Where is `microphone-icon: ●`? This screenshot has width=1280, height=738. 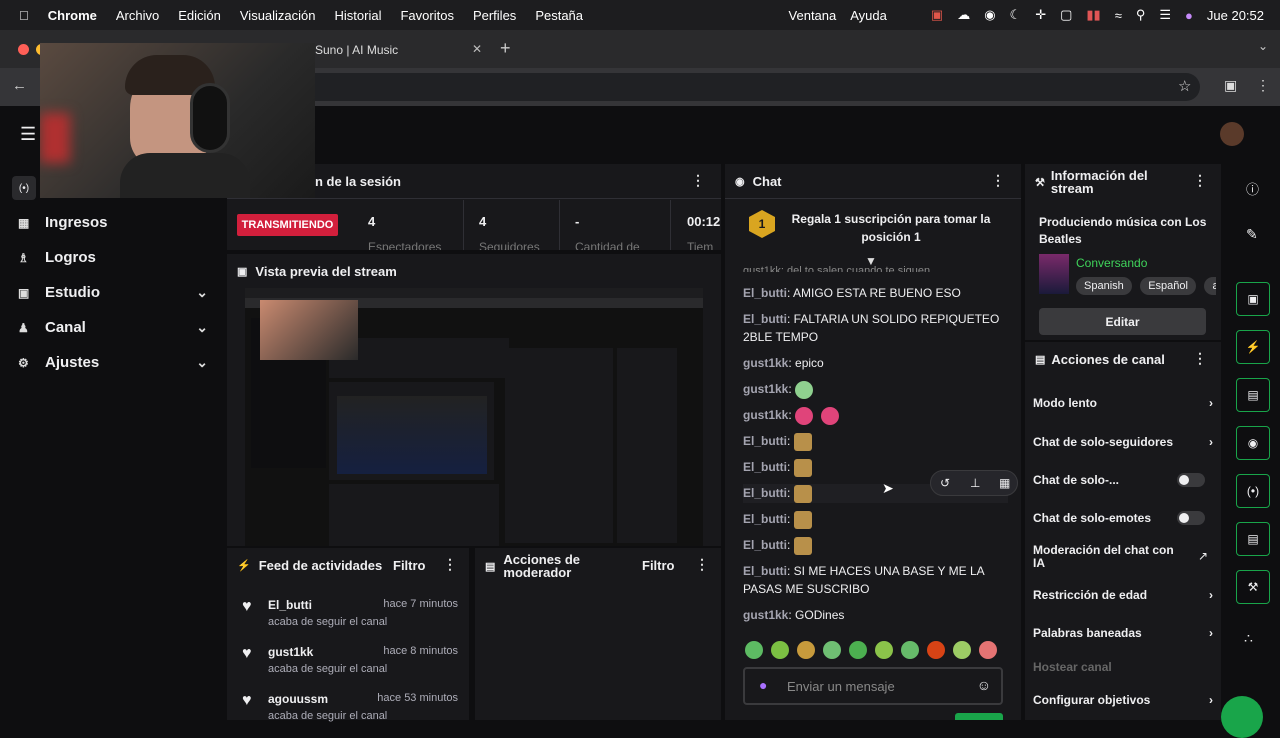
microphone-icon: ● is located at coordinates (763, 685).